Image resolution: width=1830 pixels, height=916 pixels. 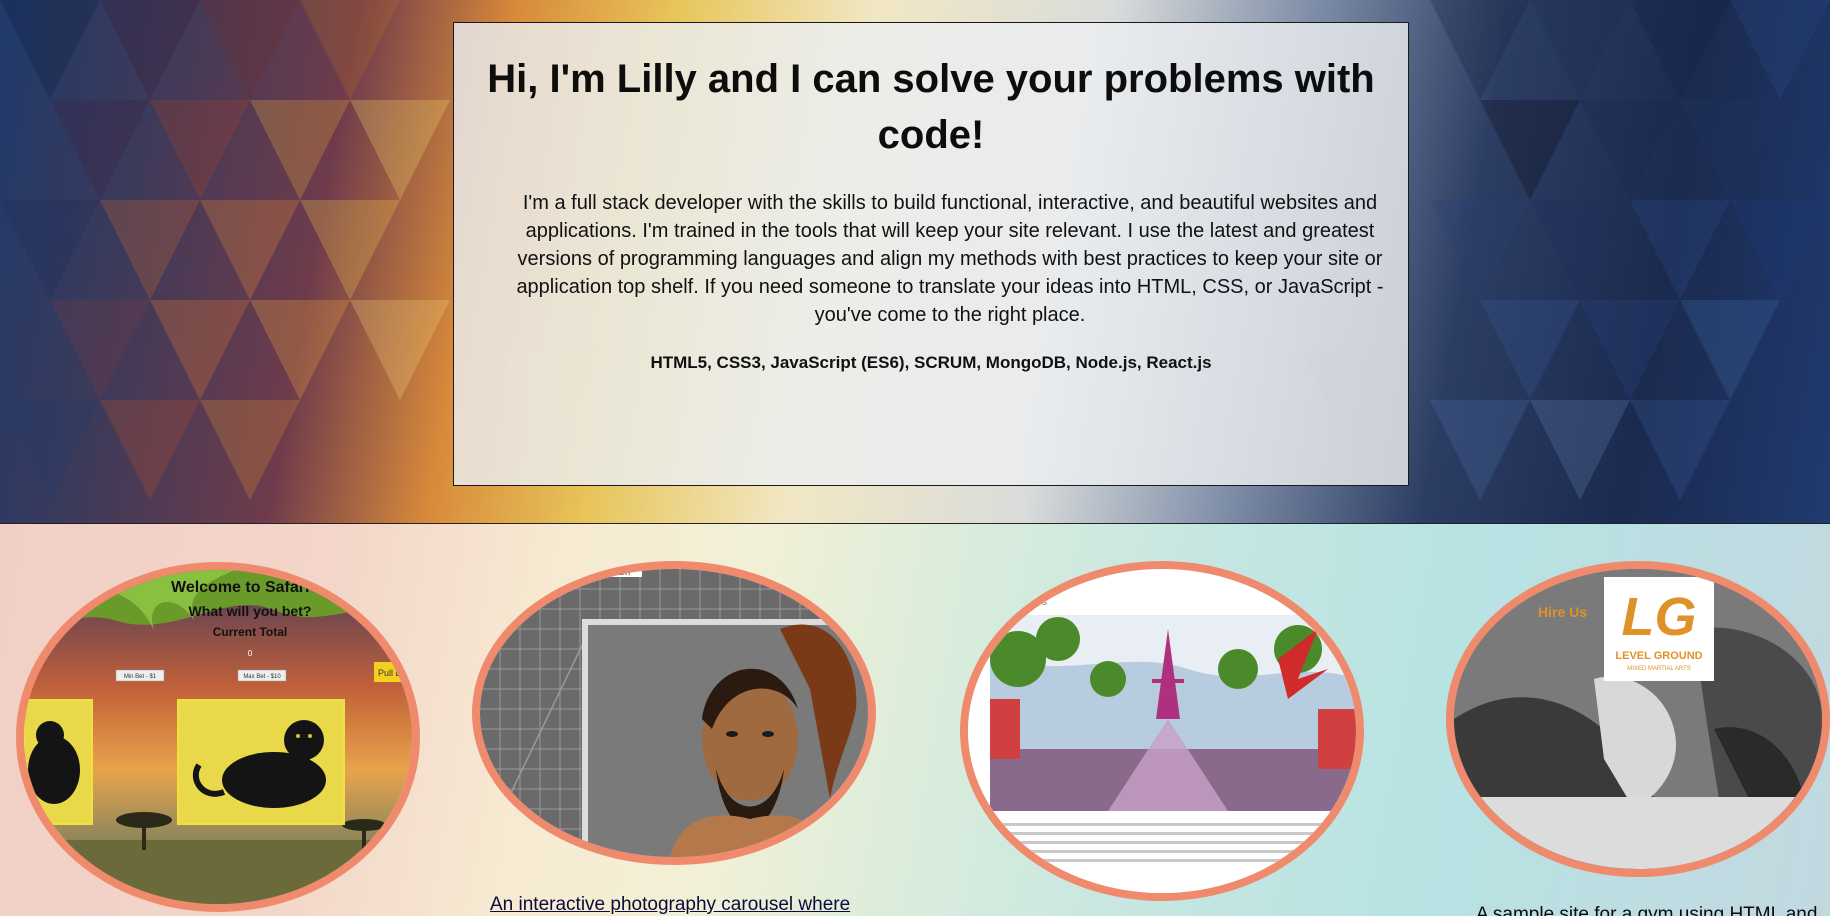 I want to click on safari-total-value: 0, so click(x=250, y=653).